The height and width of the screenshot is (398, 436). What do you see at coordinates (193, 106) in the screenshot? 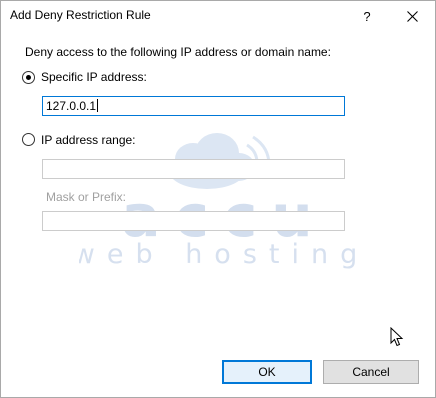
I see `specific-ip-input: 127.0.0.1` at bounding box center [193, 106].